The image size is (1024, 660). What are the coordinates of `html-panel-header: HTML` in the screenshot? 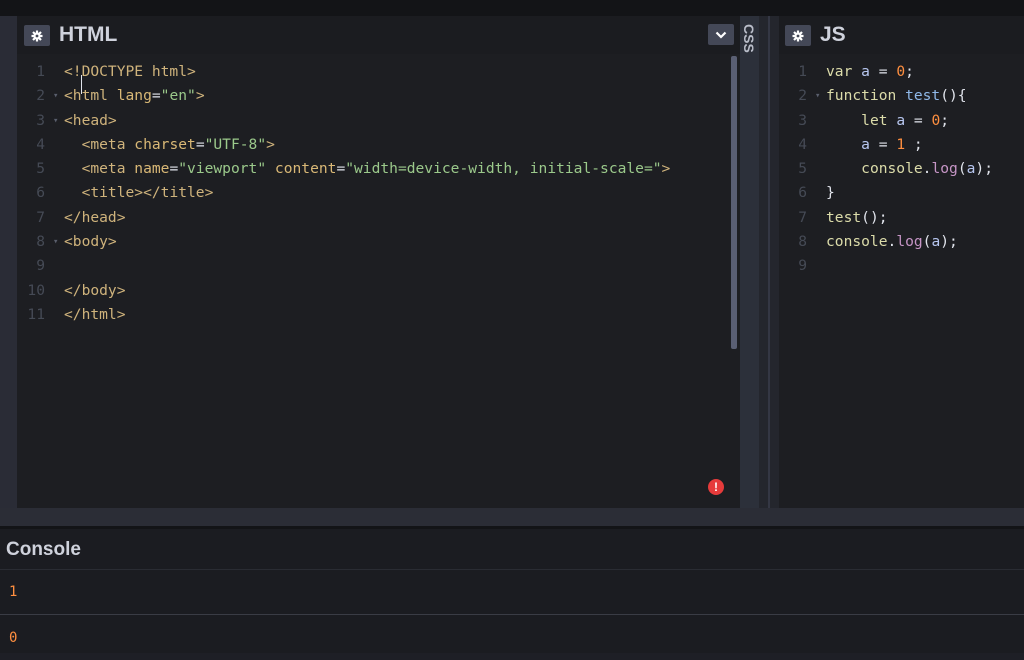 It's located at (378, 35).